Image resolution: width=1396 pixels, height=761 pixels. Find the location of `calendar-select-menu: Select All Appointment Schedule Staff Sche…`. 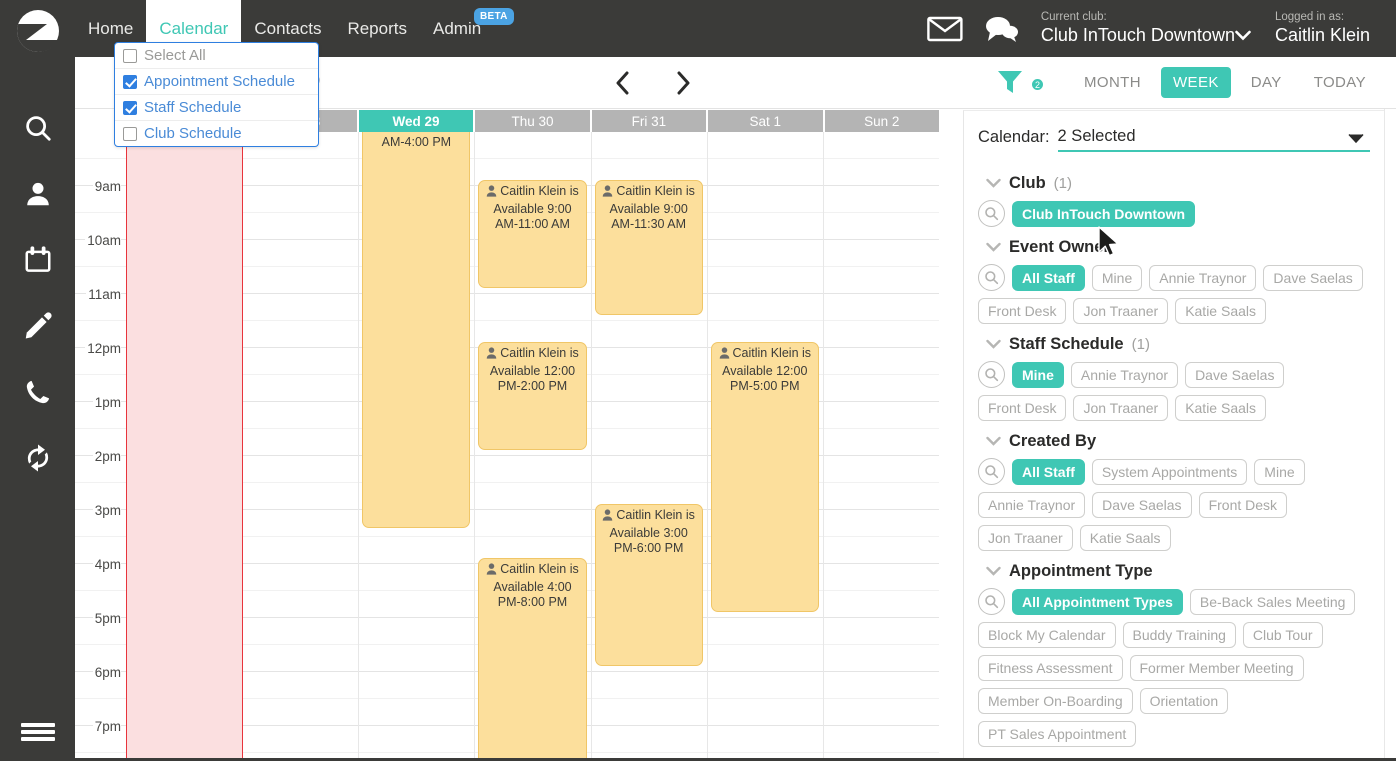

calendar-select-menu: Select All Appointment Schedule Staff Sche… is located at coordinates (216, 94).